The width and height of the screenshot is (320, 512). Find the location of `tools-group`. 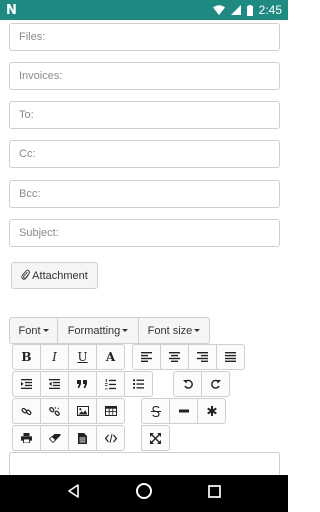

tools-group is located at coordinates (68, 438).